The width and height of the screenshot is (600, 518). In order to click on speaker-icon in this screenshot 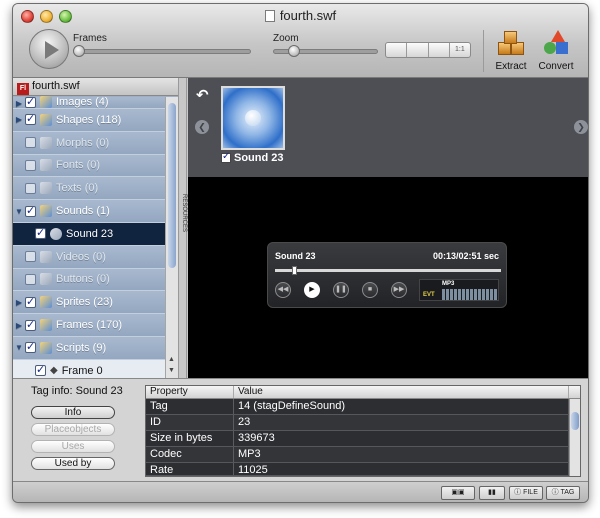, I will do `click(56, 233)`.